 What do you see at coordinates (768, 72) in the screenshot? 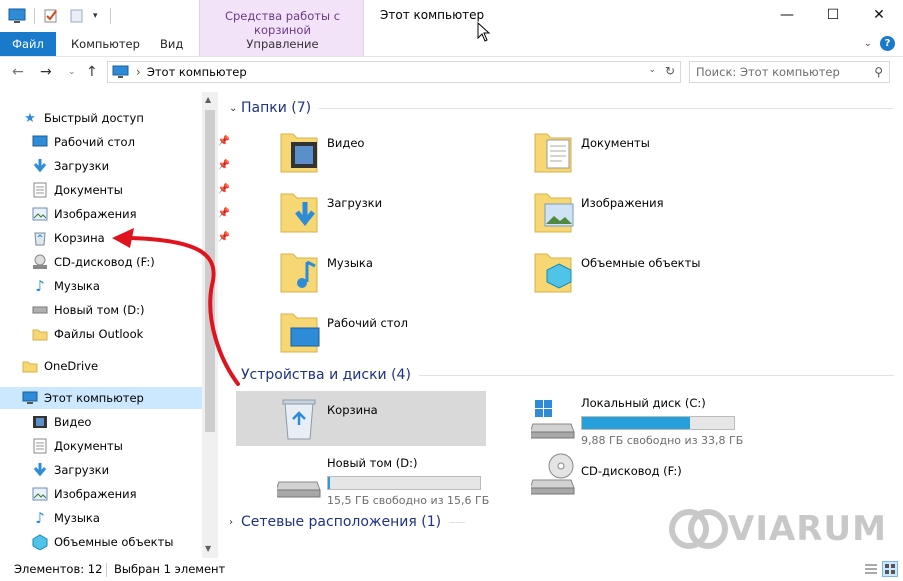
I see `search-placeholder: Поиск: Этот компьютер` at bounding box center [768, 72].